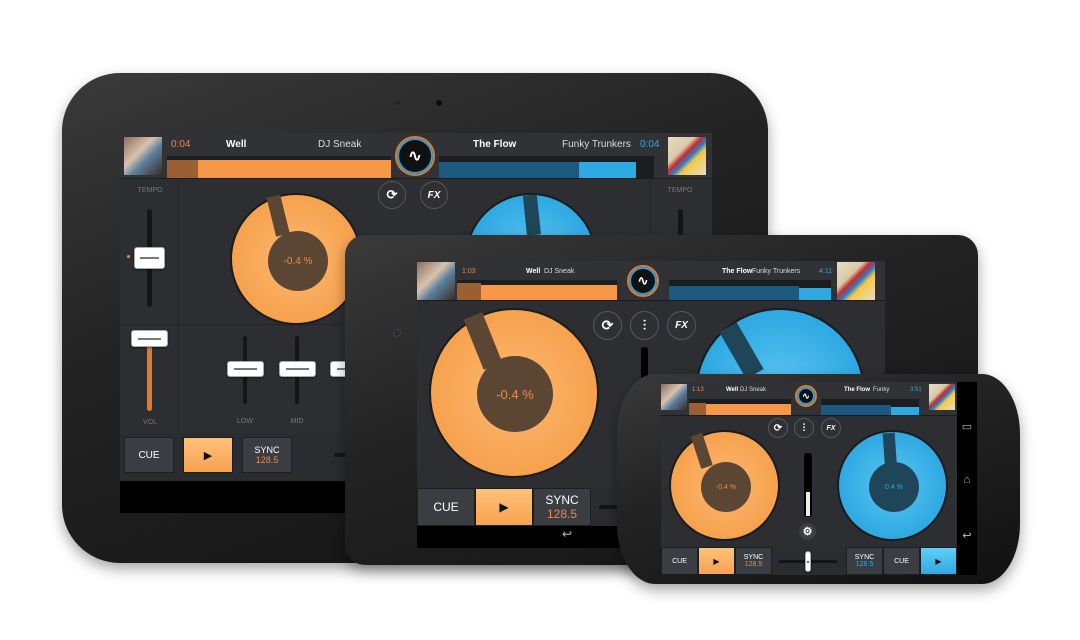 This screenshot has width=1080, height=640. Describe the element at coordinates (967, 426) in the screenshot. I see `recent-apps-icon: ▭` at that location.